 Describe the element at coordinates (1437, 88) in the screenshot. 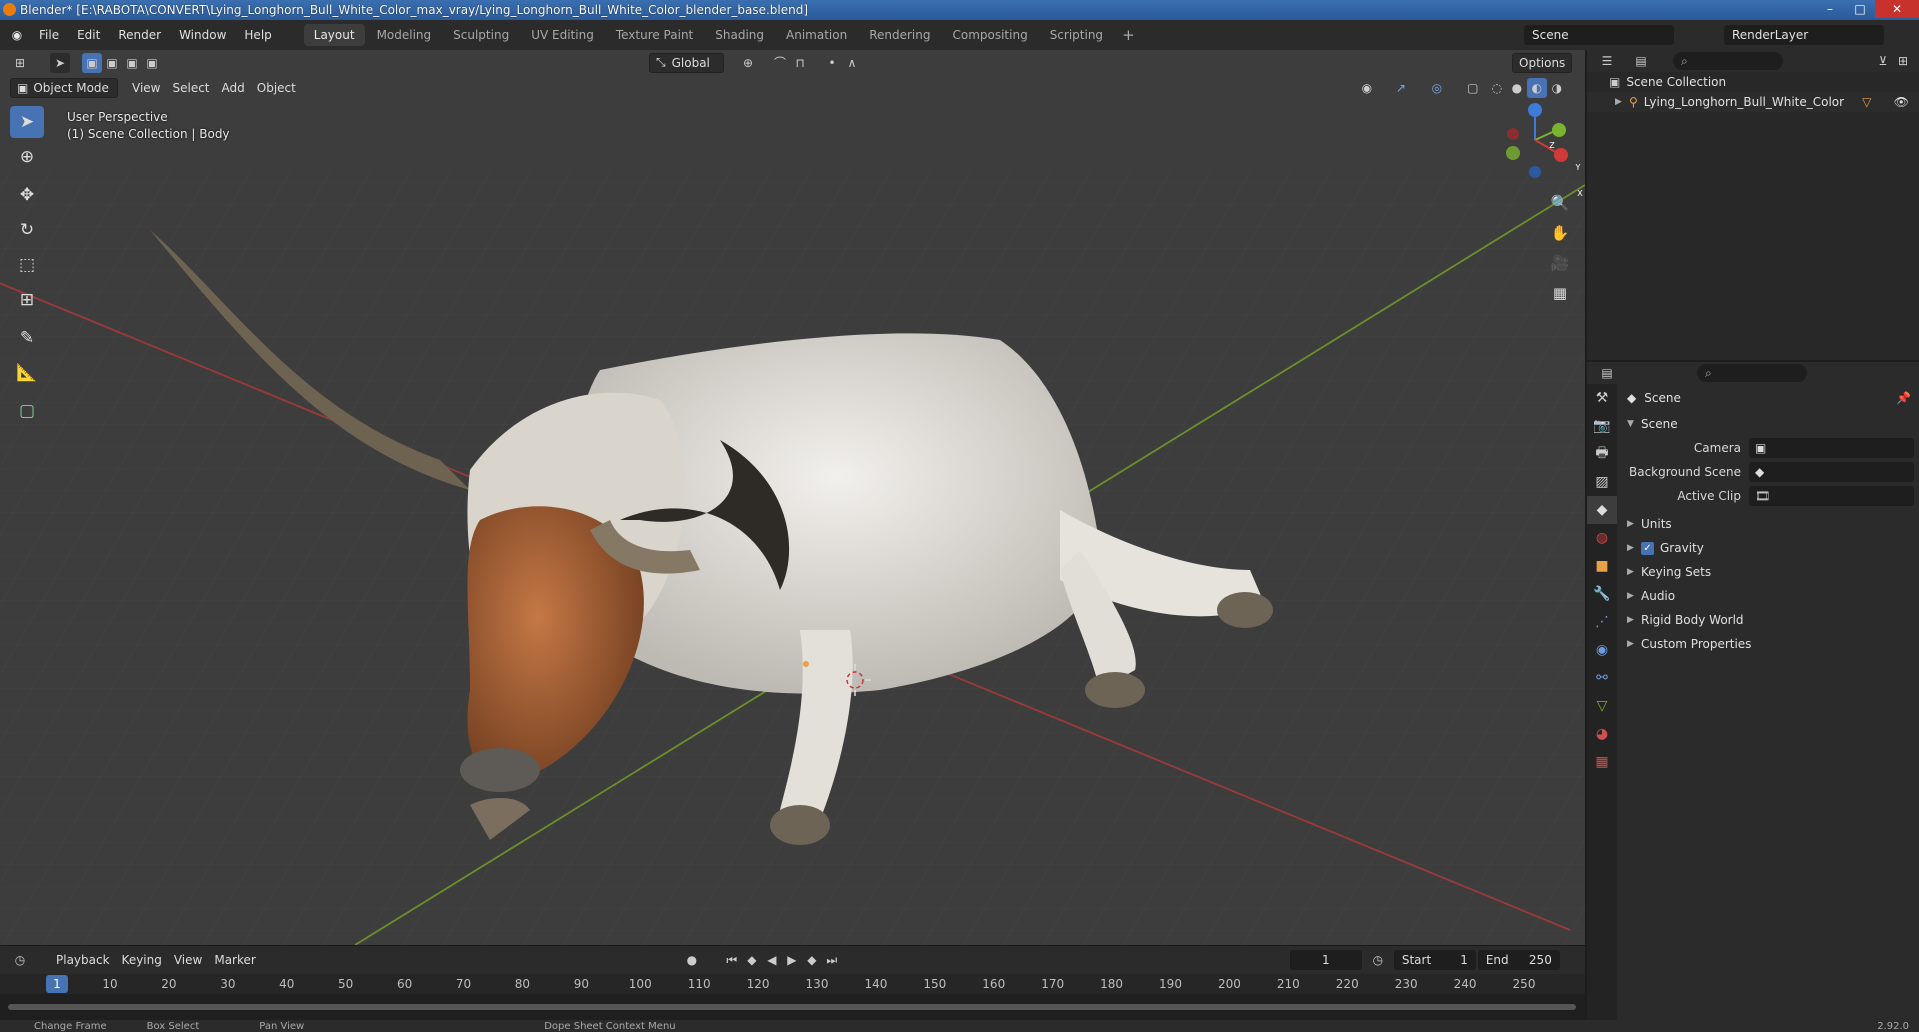

I see `overlay-toggle-icon: ◎` at that location.